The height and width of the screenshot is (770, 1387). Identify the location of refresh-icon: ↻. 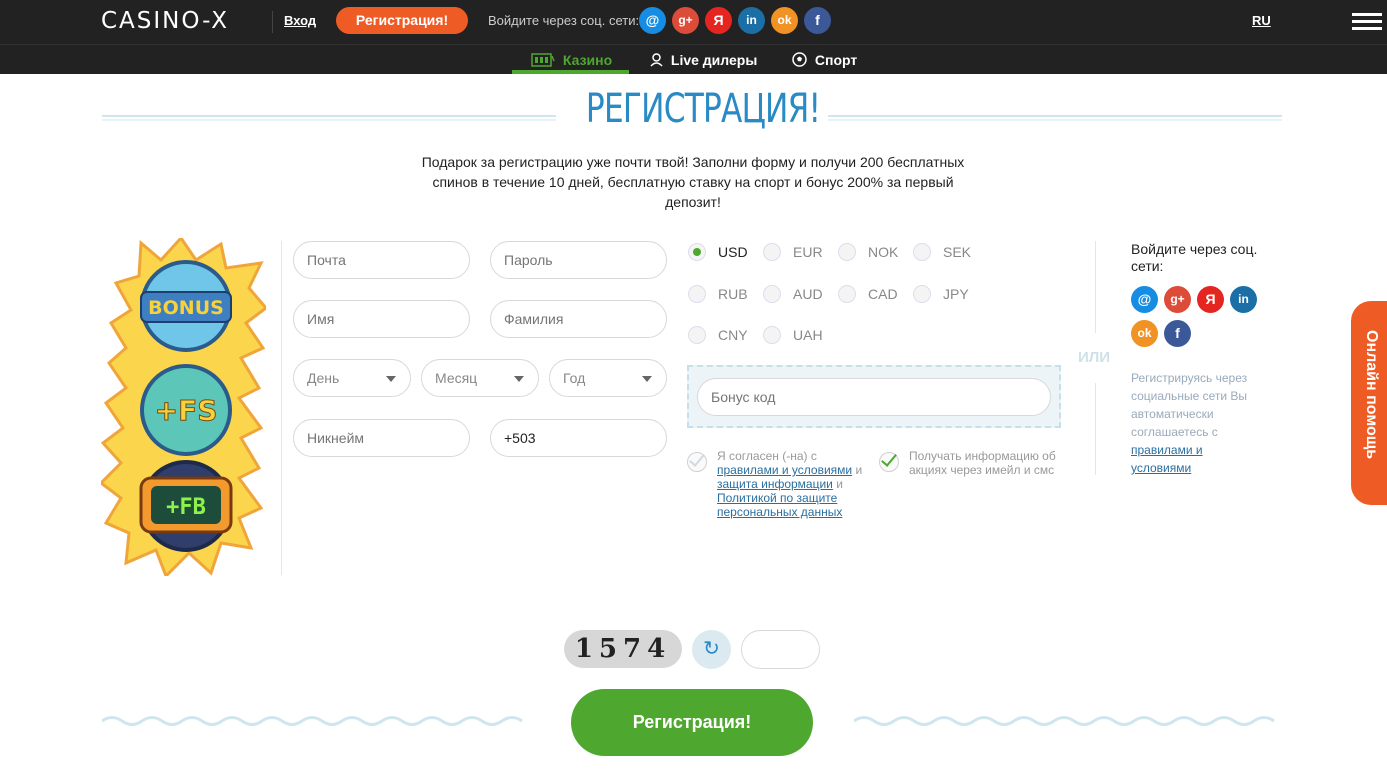
(711, 649).